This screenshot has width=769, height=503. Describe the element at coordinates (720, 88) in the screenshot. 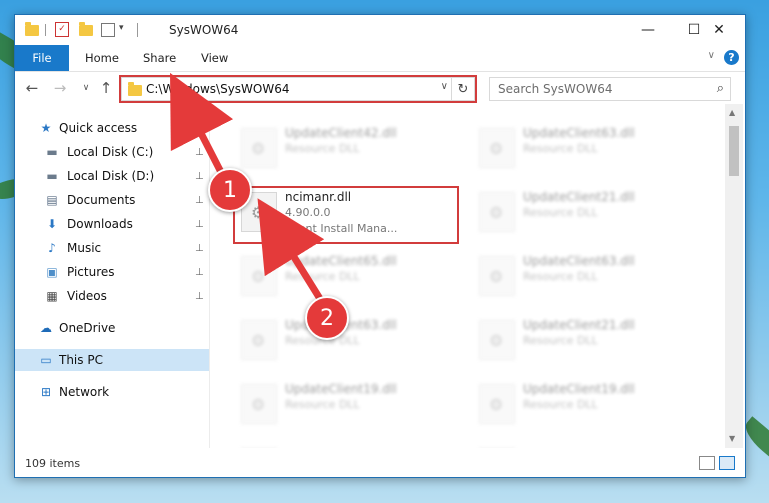

I see `search-icon: ⌕` at that location.